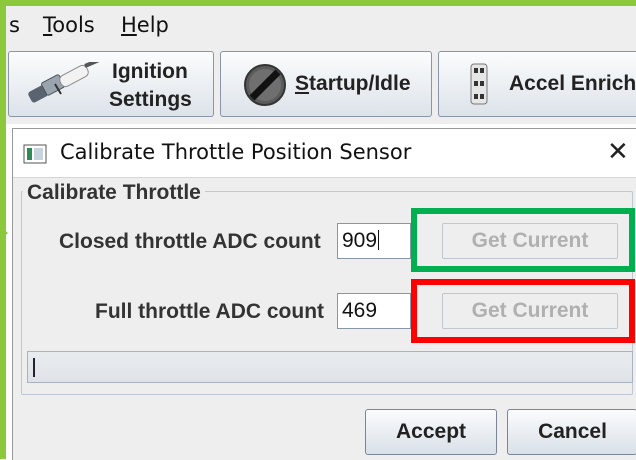 The width and height of the screenshot is (636, 460). I want to click on closed-throttle-label: Closed throttle ADC count, so click(190, 241).